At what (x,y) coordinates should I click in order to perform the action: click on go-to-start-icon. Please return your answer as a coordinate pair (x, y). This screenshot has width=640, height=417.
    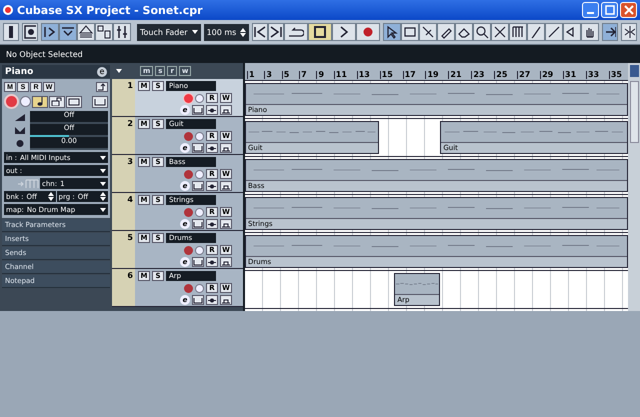
    Looking at the image, I should click on (260, 32).